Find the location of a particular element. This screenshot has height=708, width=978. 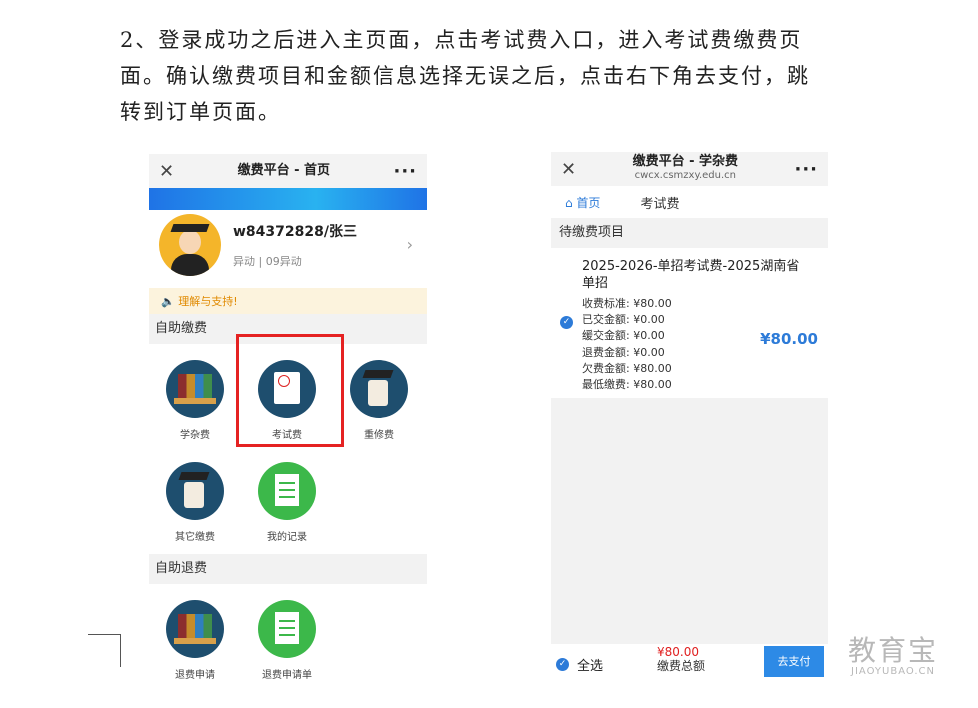

chevron-right-icon: › is located at coordinates (409, 244).